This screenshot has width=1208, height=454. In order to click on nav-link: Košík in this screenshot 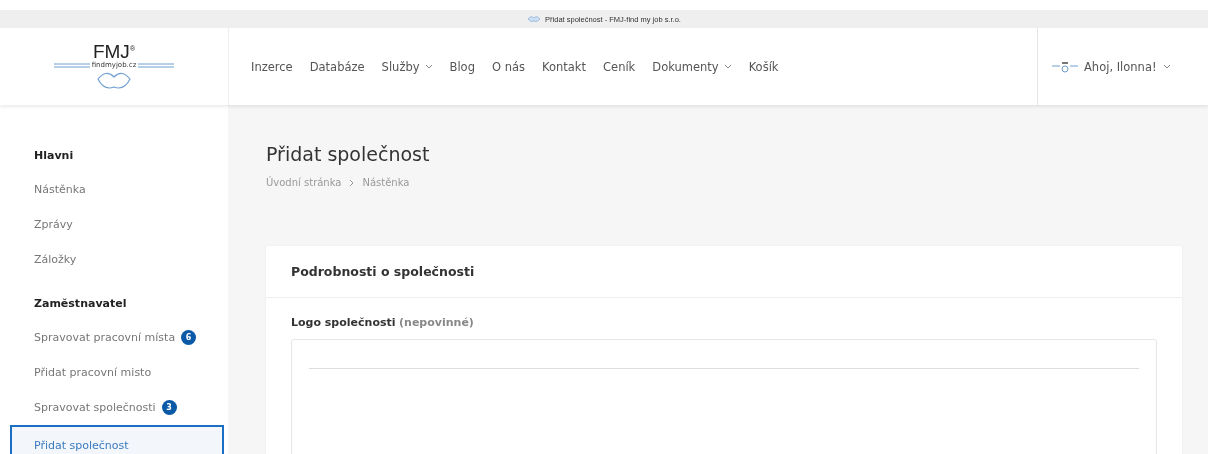, I will do `click(763, 66)`.